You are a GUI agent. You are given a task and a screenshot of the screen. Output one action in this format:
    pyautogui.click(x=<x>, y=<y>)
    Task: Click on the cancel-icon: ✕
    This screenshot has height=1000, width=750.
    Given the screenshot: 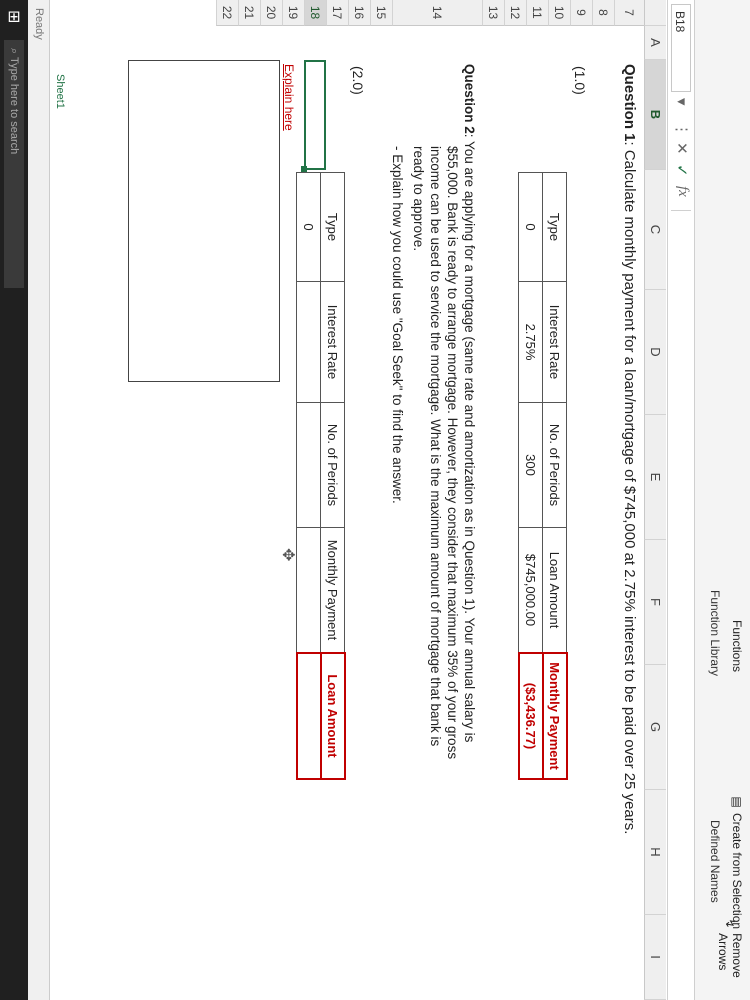 What is the action you would take?
    pyautogui.click(x=682, y=148)
    